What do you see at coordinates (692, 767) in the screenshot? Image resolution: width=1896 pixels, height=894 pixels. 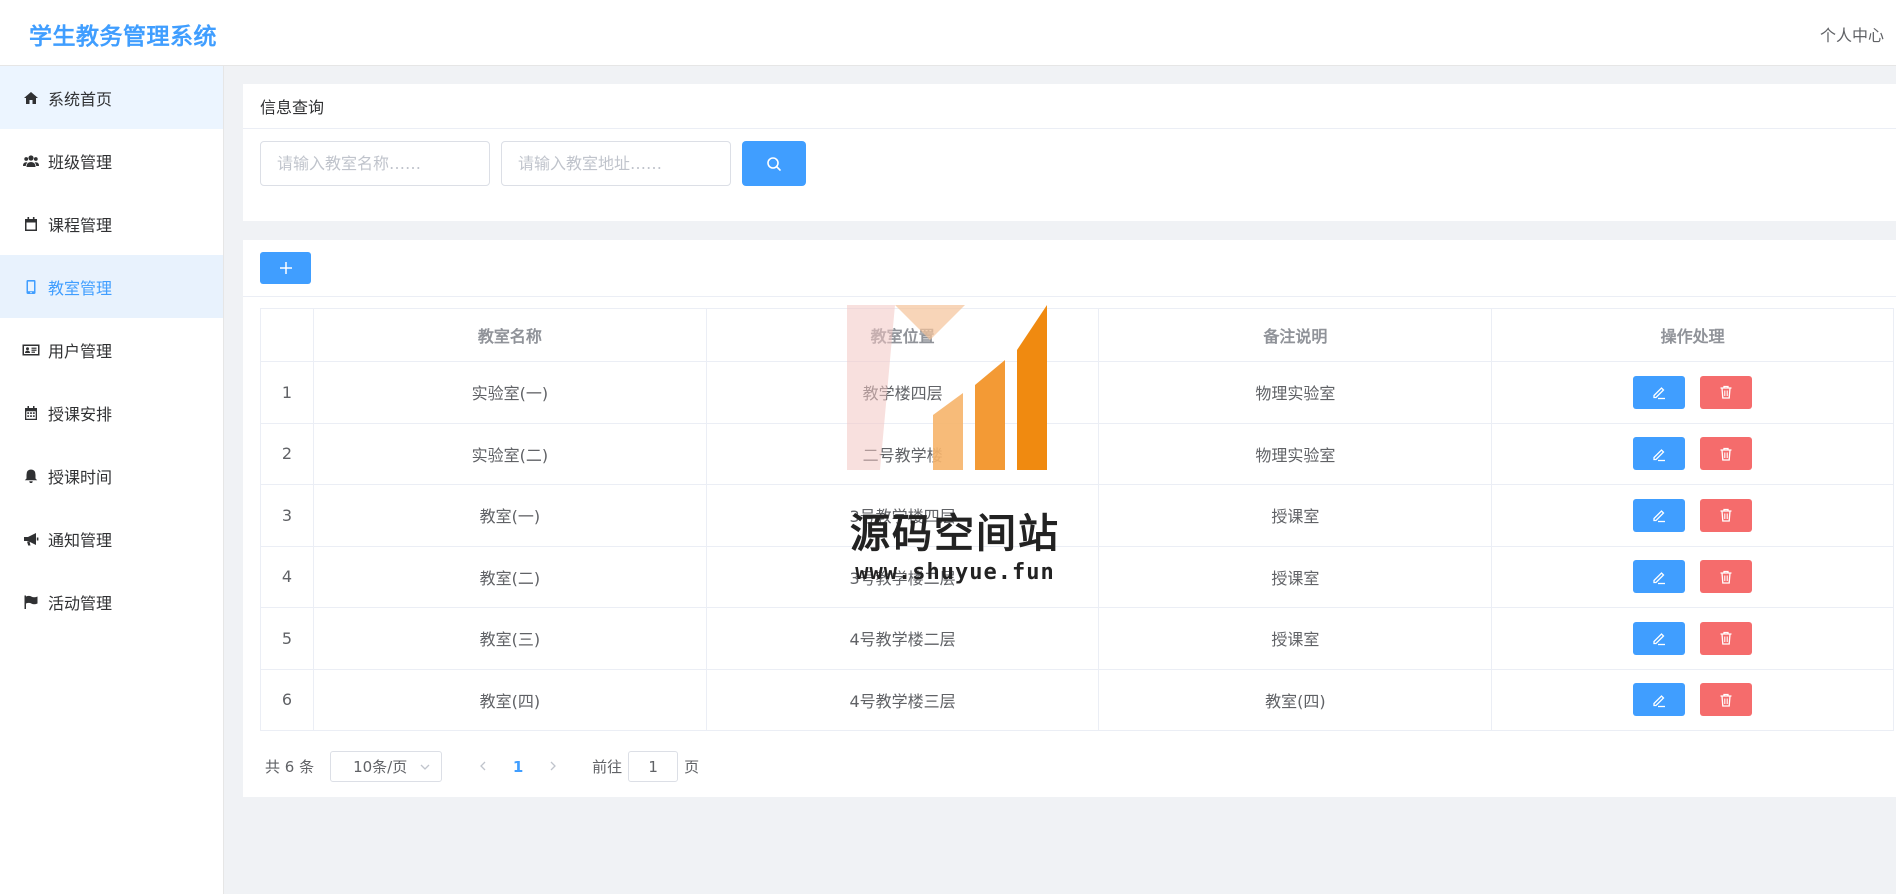 I see `page-suffix-label: 页` at bounding box center [692, 767].